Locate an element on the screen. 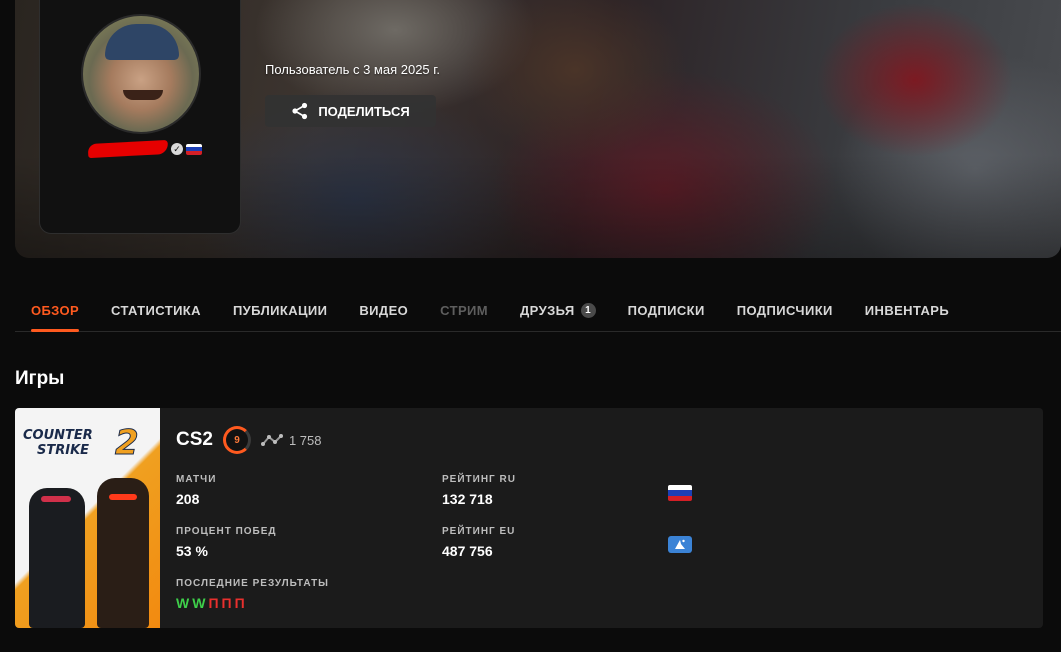 Image resolution: width=1061 pixels, height=652 pixels. avatar-cap is located at coordinates (142, 42).